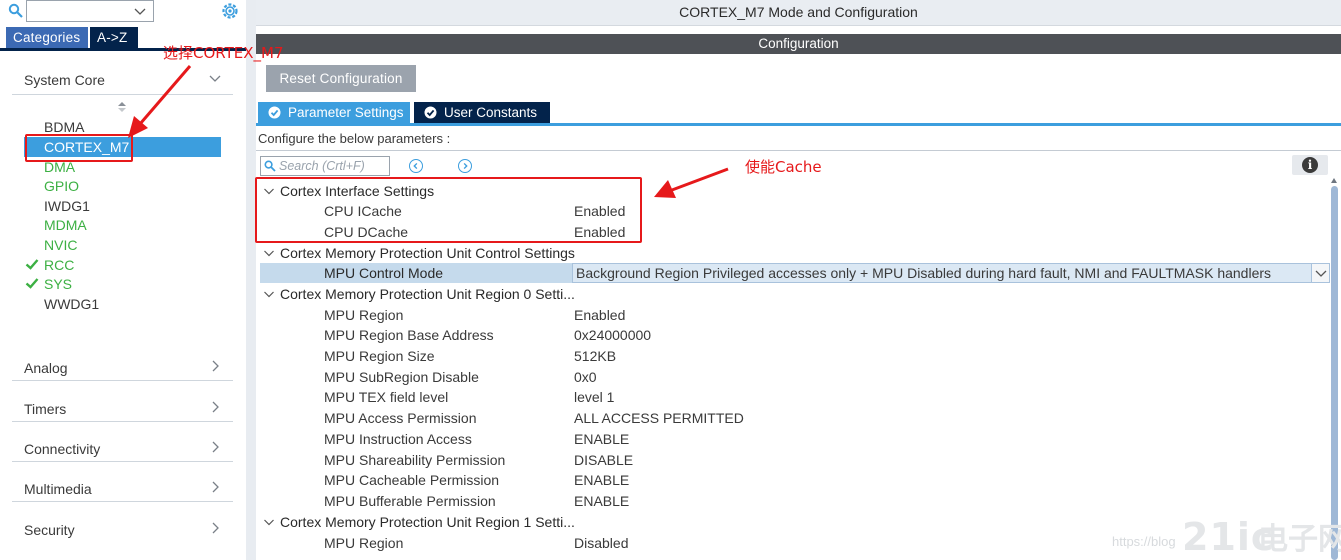  What do you see at coordinates (122, 225) in the screenshot?
I see `component-item-mdma: MDMA` at bounding box center [122, 225].